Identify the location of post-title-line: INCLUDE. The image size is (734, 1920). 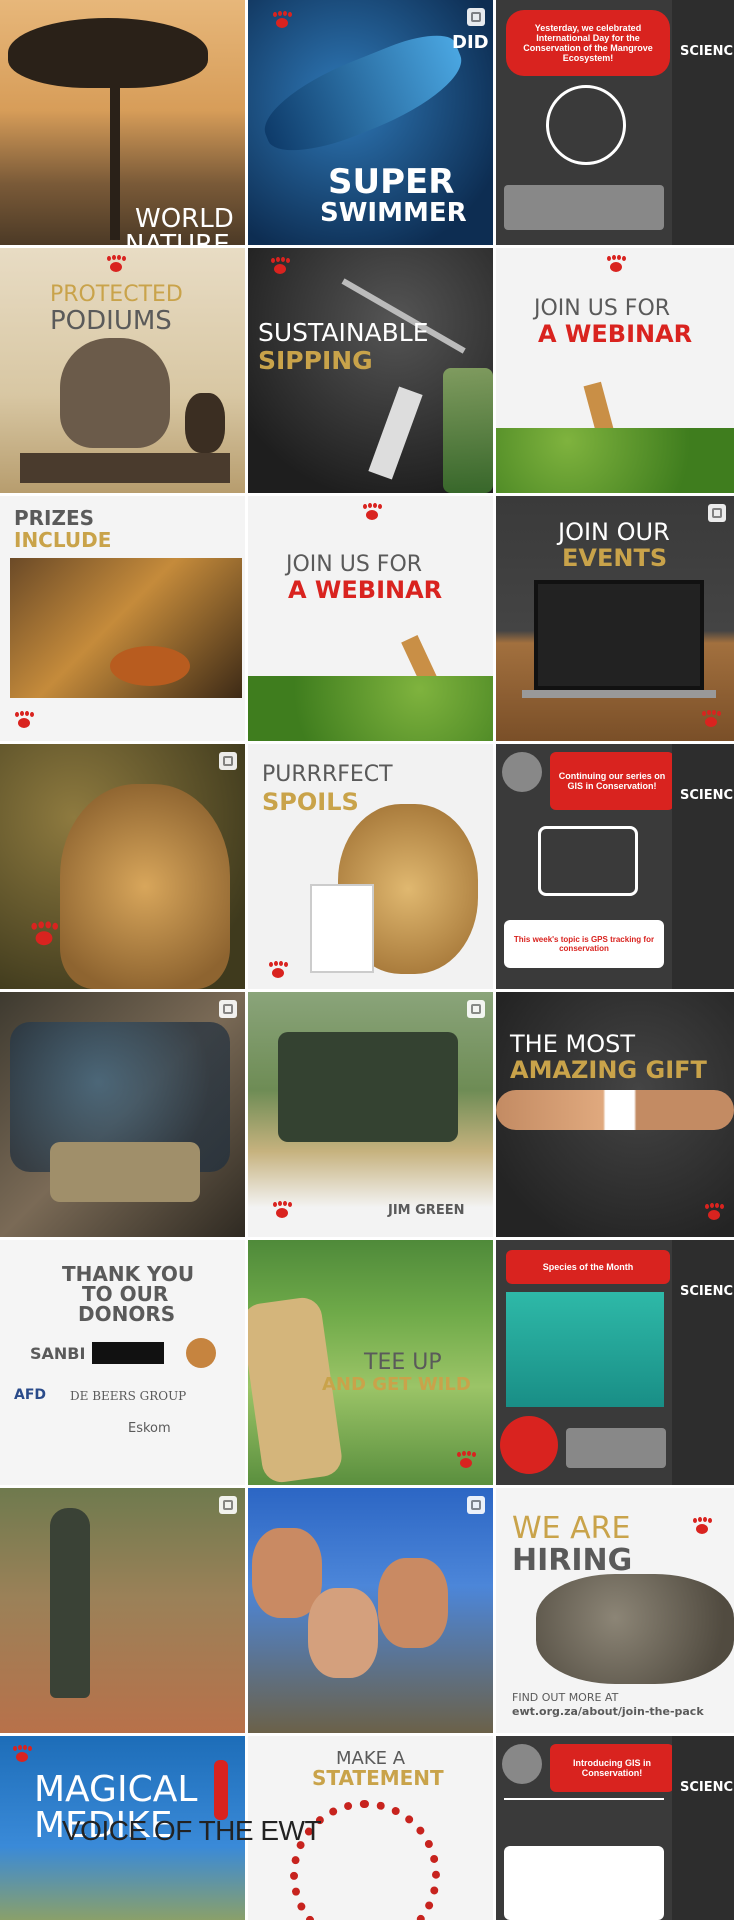
(63, 540).